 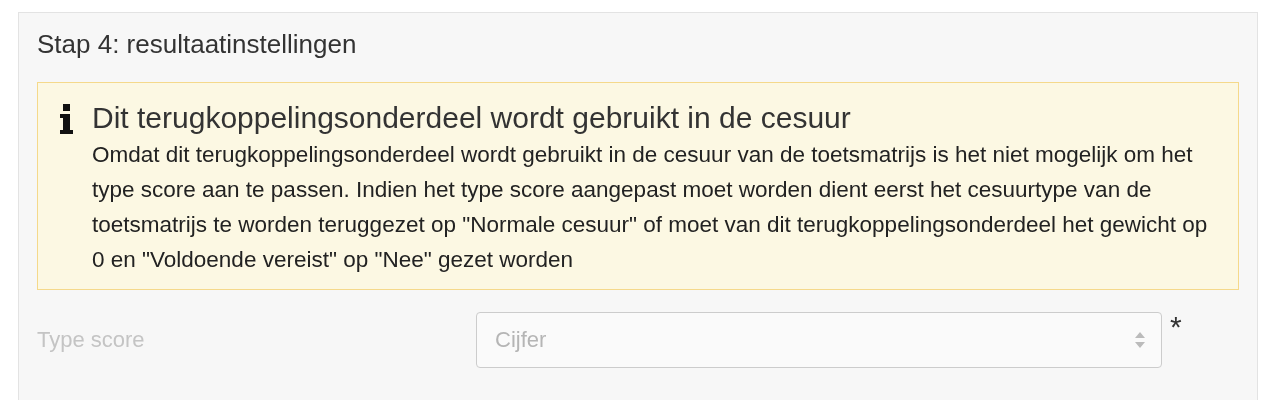 I want to click on alert-title: Dit terugkoppelingsonderdeel wordt gebruikt in de cesuur, so click(x=472, y=118).